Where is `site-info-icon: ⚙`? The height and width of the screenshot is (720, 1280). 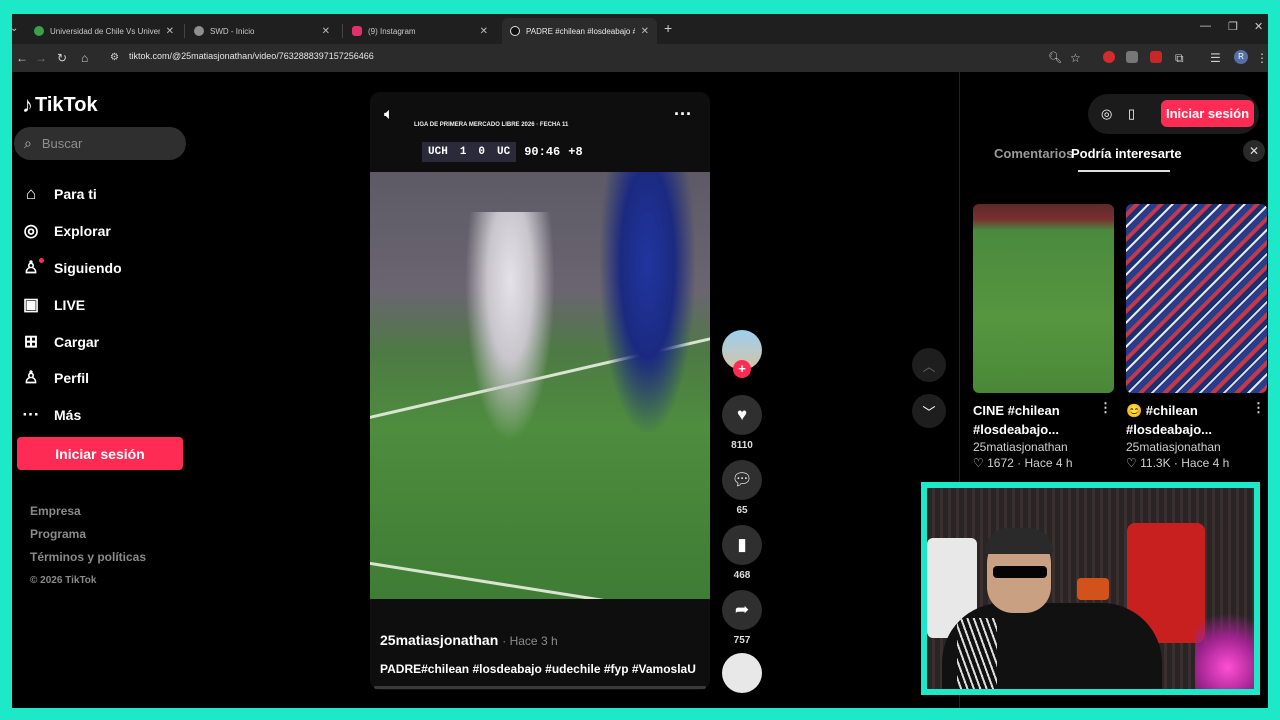 site-info-icon: ⚙ is located at coordinates (114, 58).